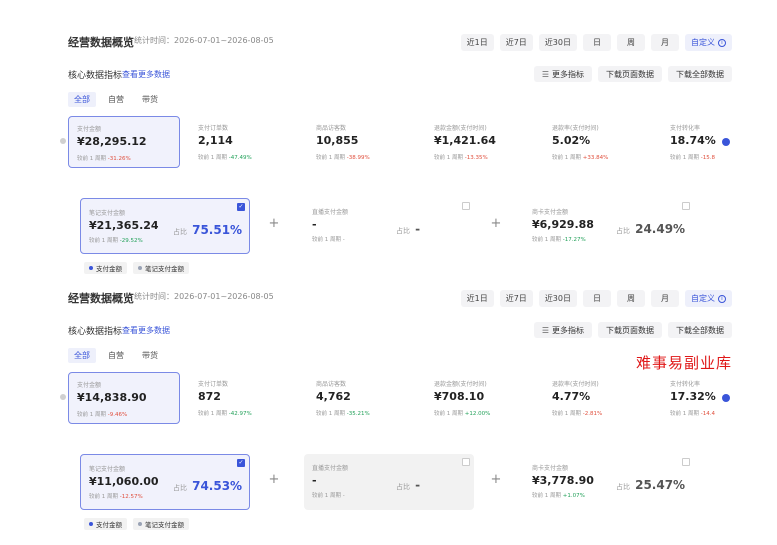  What do you see at coordinates (225, 157) in the screenshot?
I see `metric-compare: 较前 1 周期 -47.49%` at bounding box center [225, 157].